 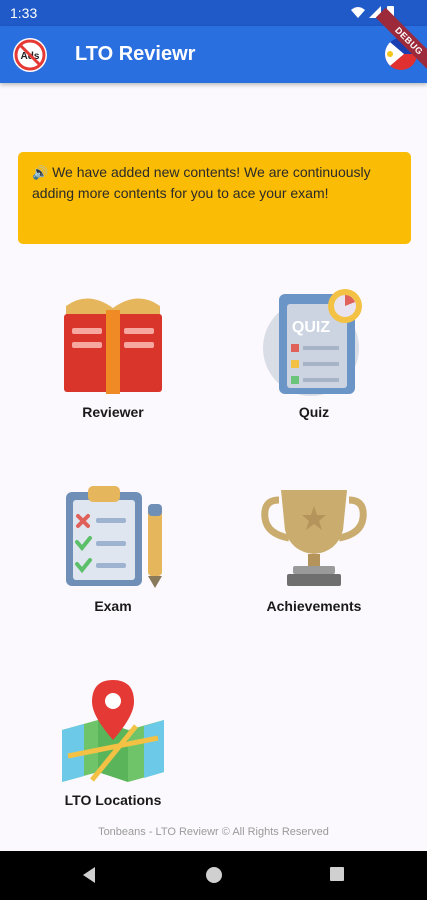 I want to click on recents-button, so click(x=337, y=876).